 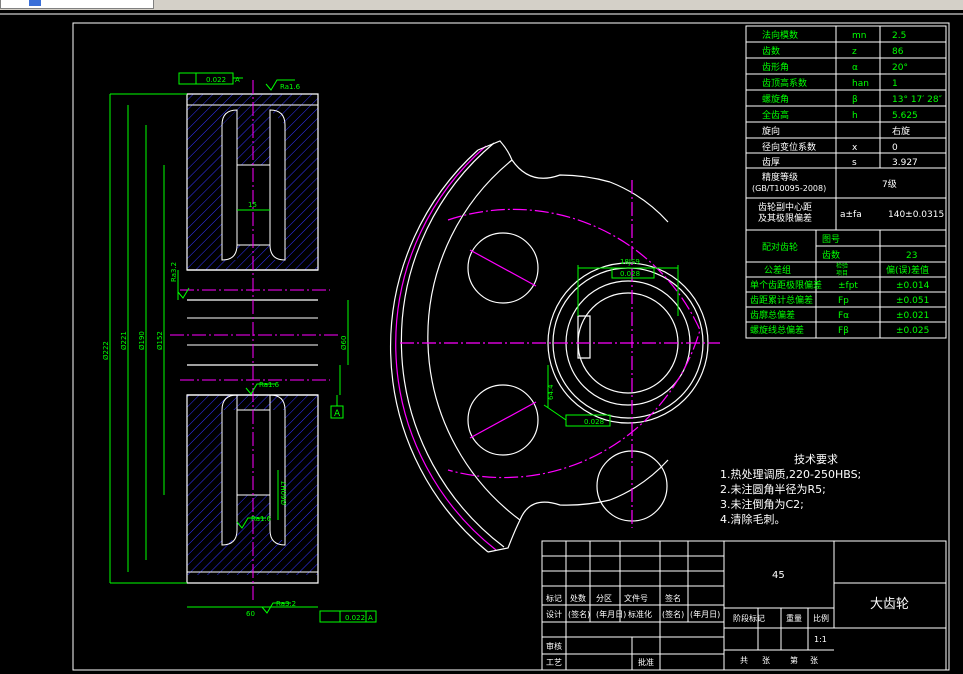 I want to click on keyway-width-dim: 18JS9, so click(x=630, y=262).